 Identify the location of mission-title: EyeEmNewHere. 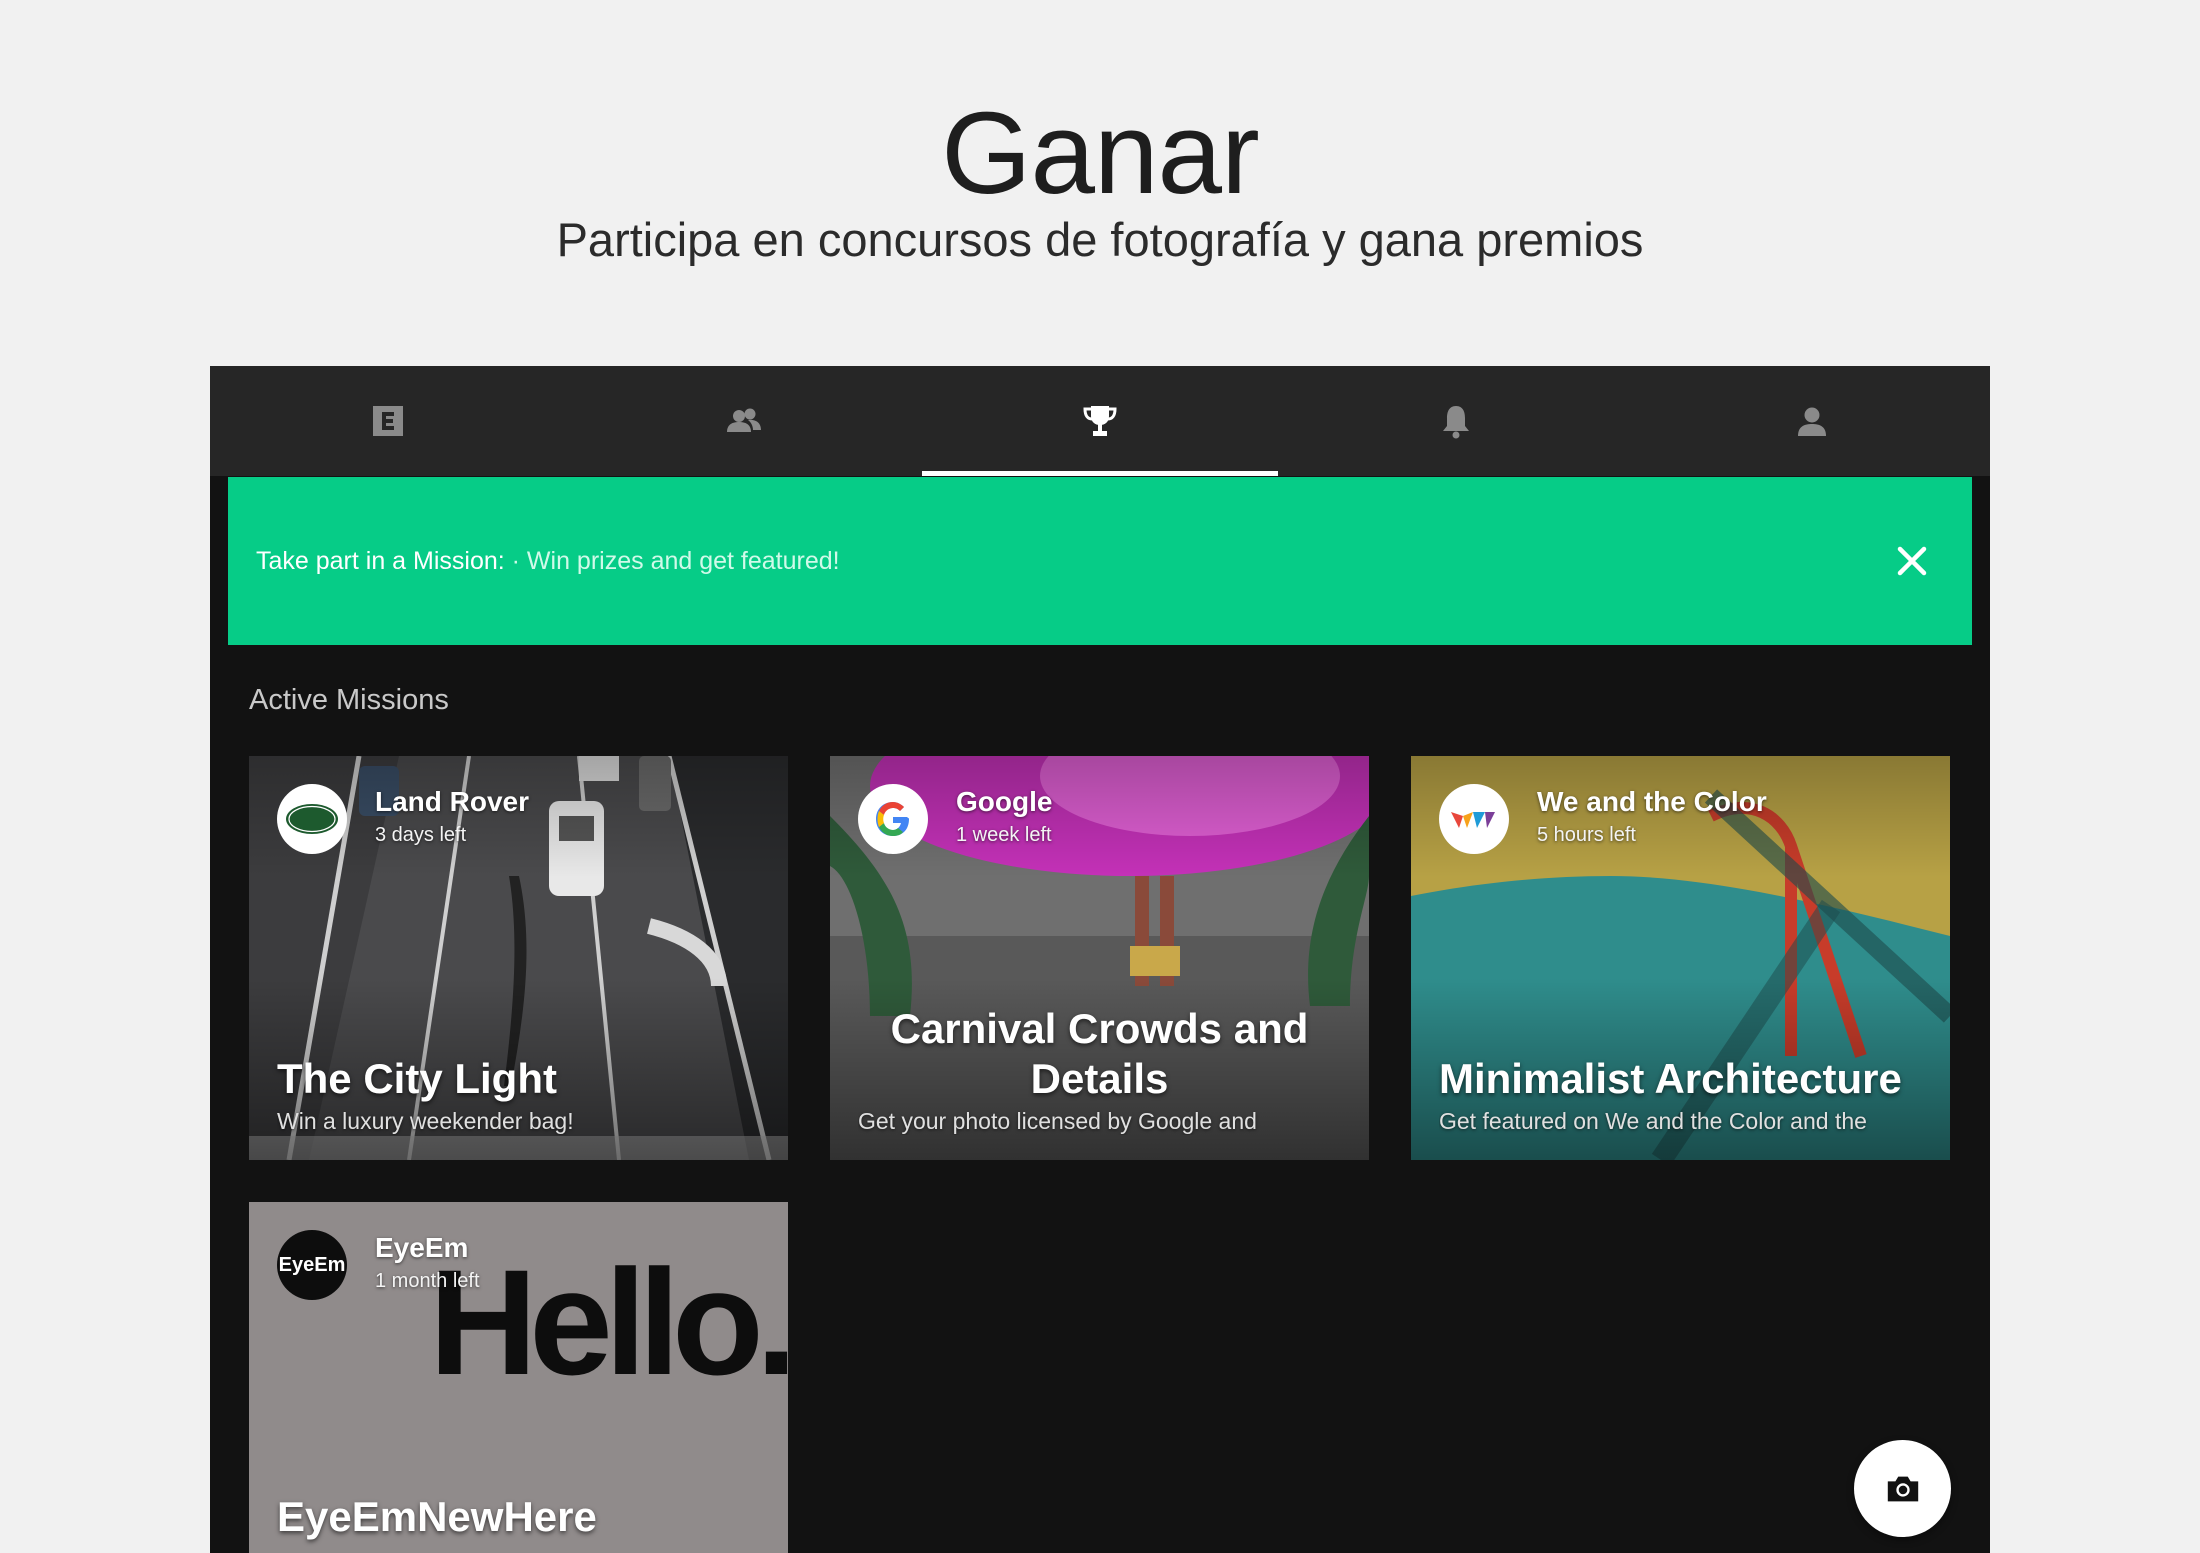
(437, 1516).